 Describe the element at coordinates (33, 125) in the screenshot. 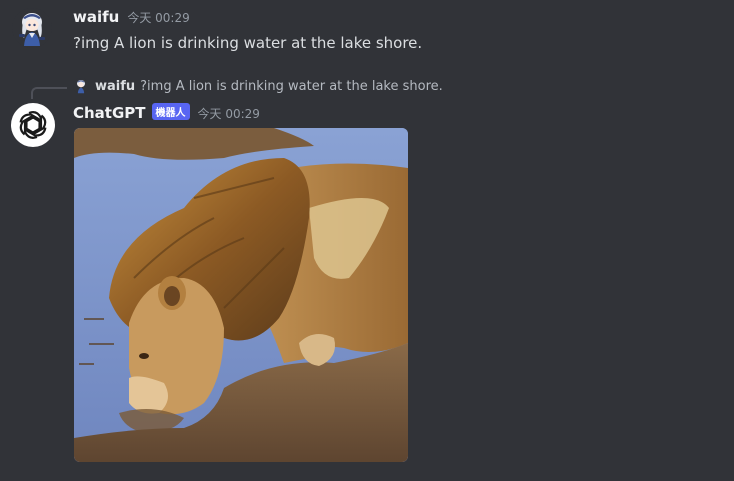

I see `openai-logo-icon` at that location.